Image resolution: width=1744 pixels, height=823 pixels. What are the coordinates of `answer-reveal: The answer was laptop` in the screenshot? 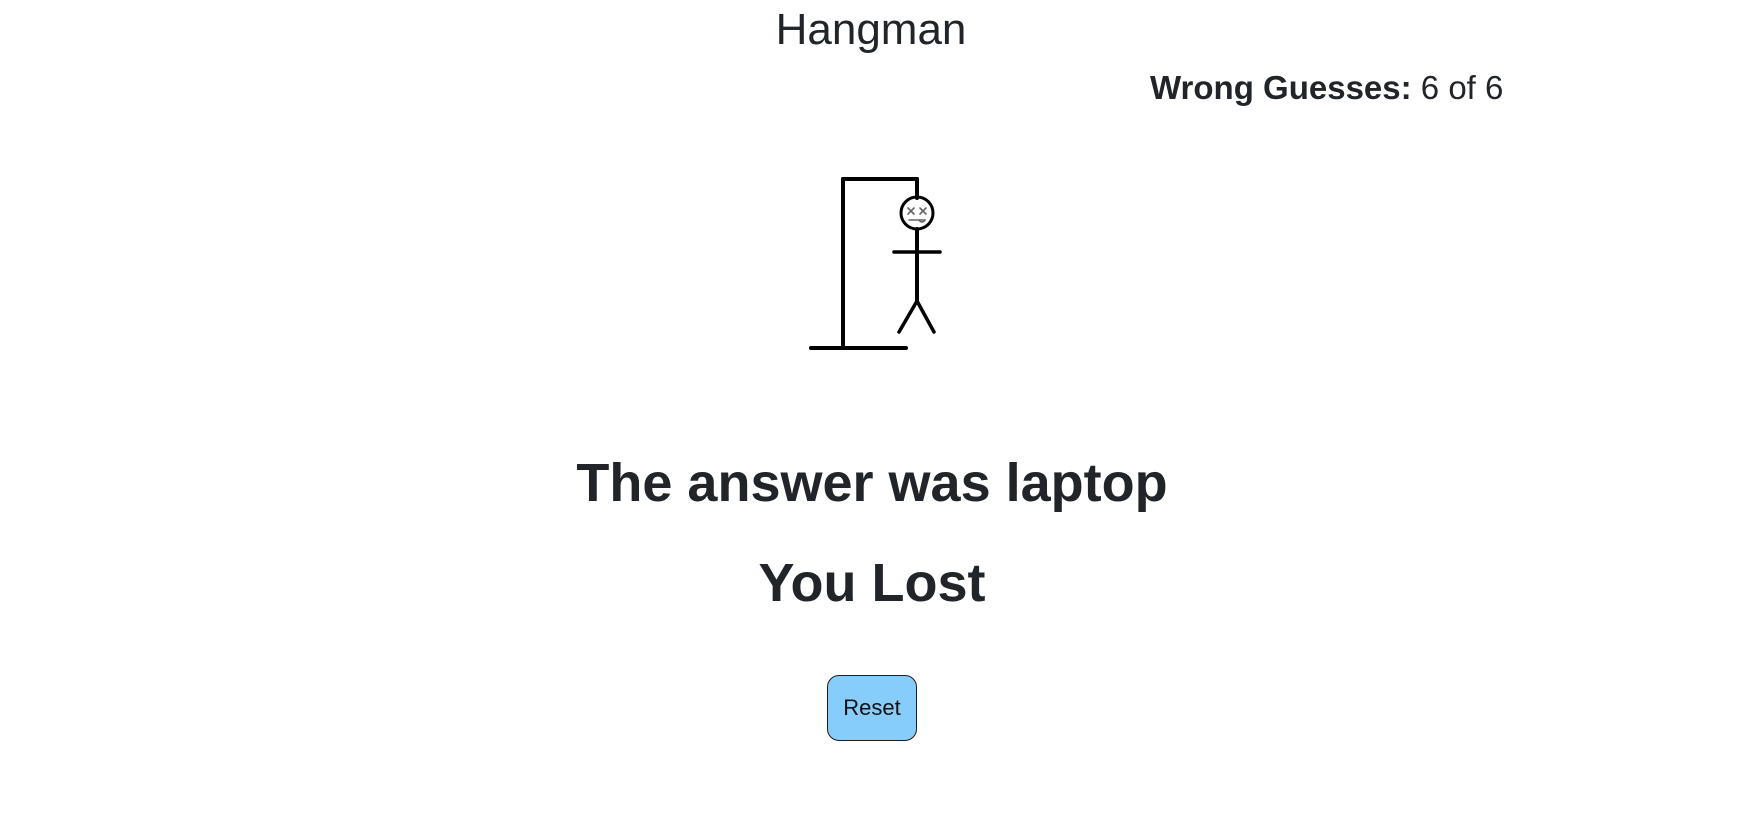 It's located at (872, 483).